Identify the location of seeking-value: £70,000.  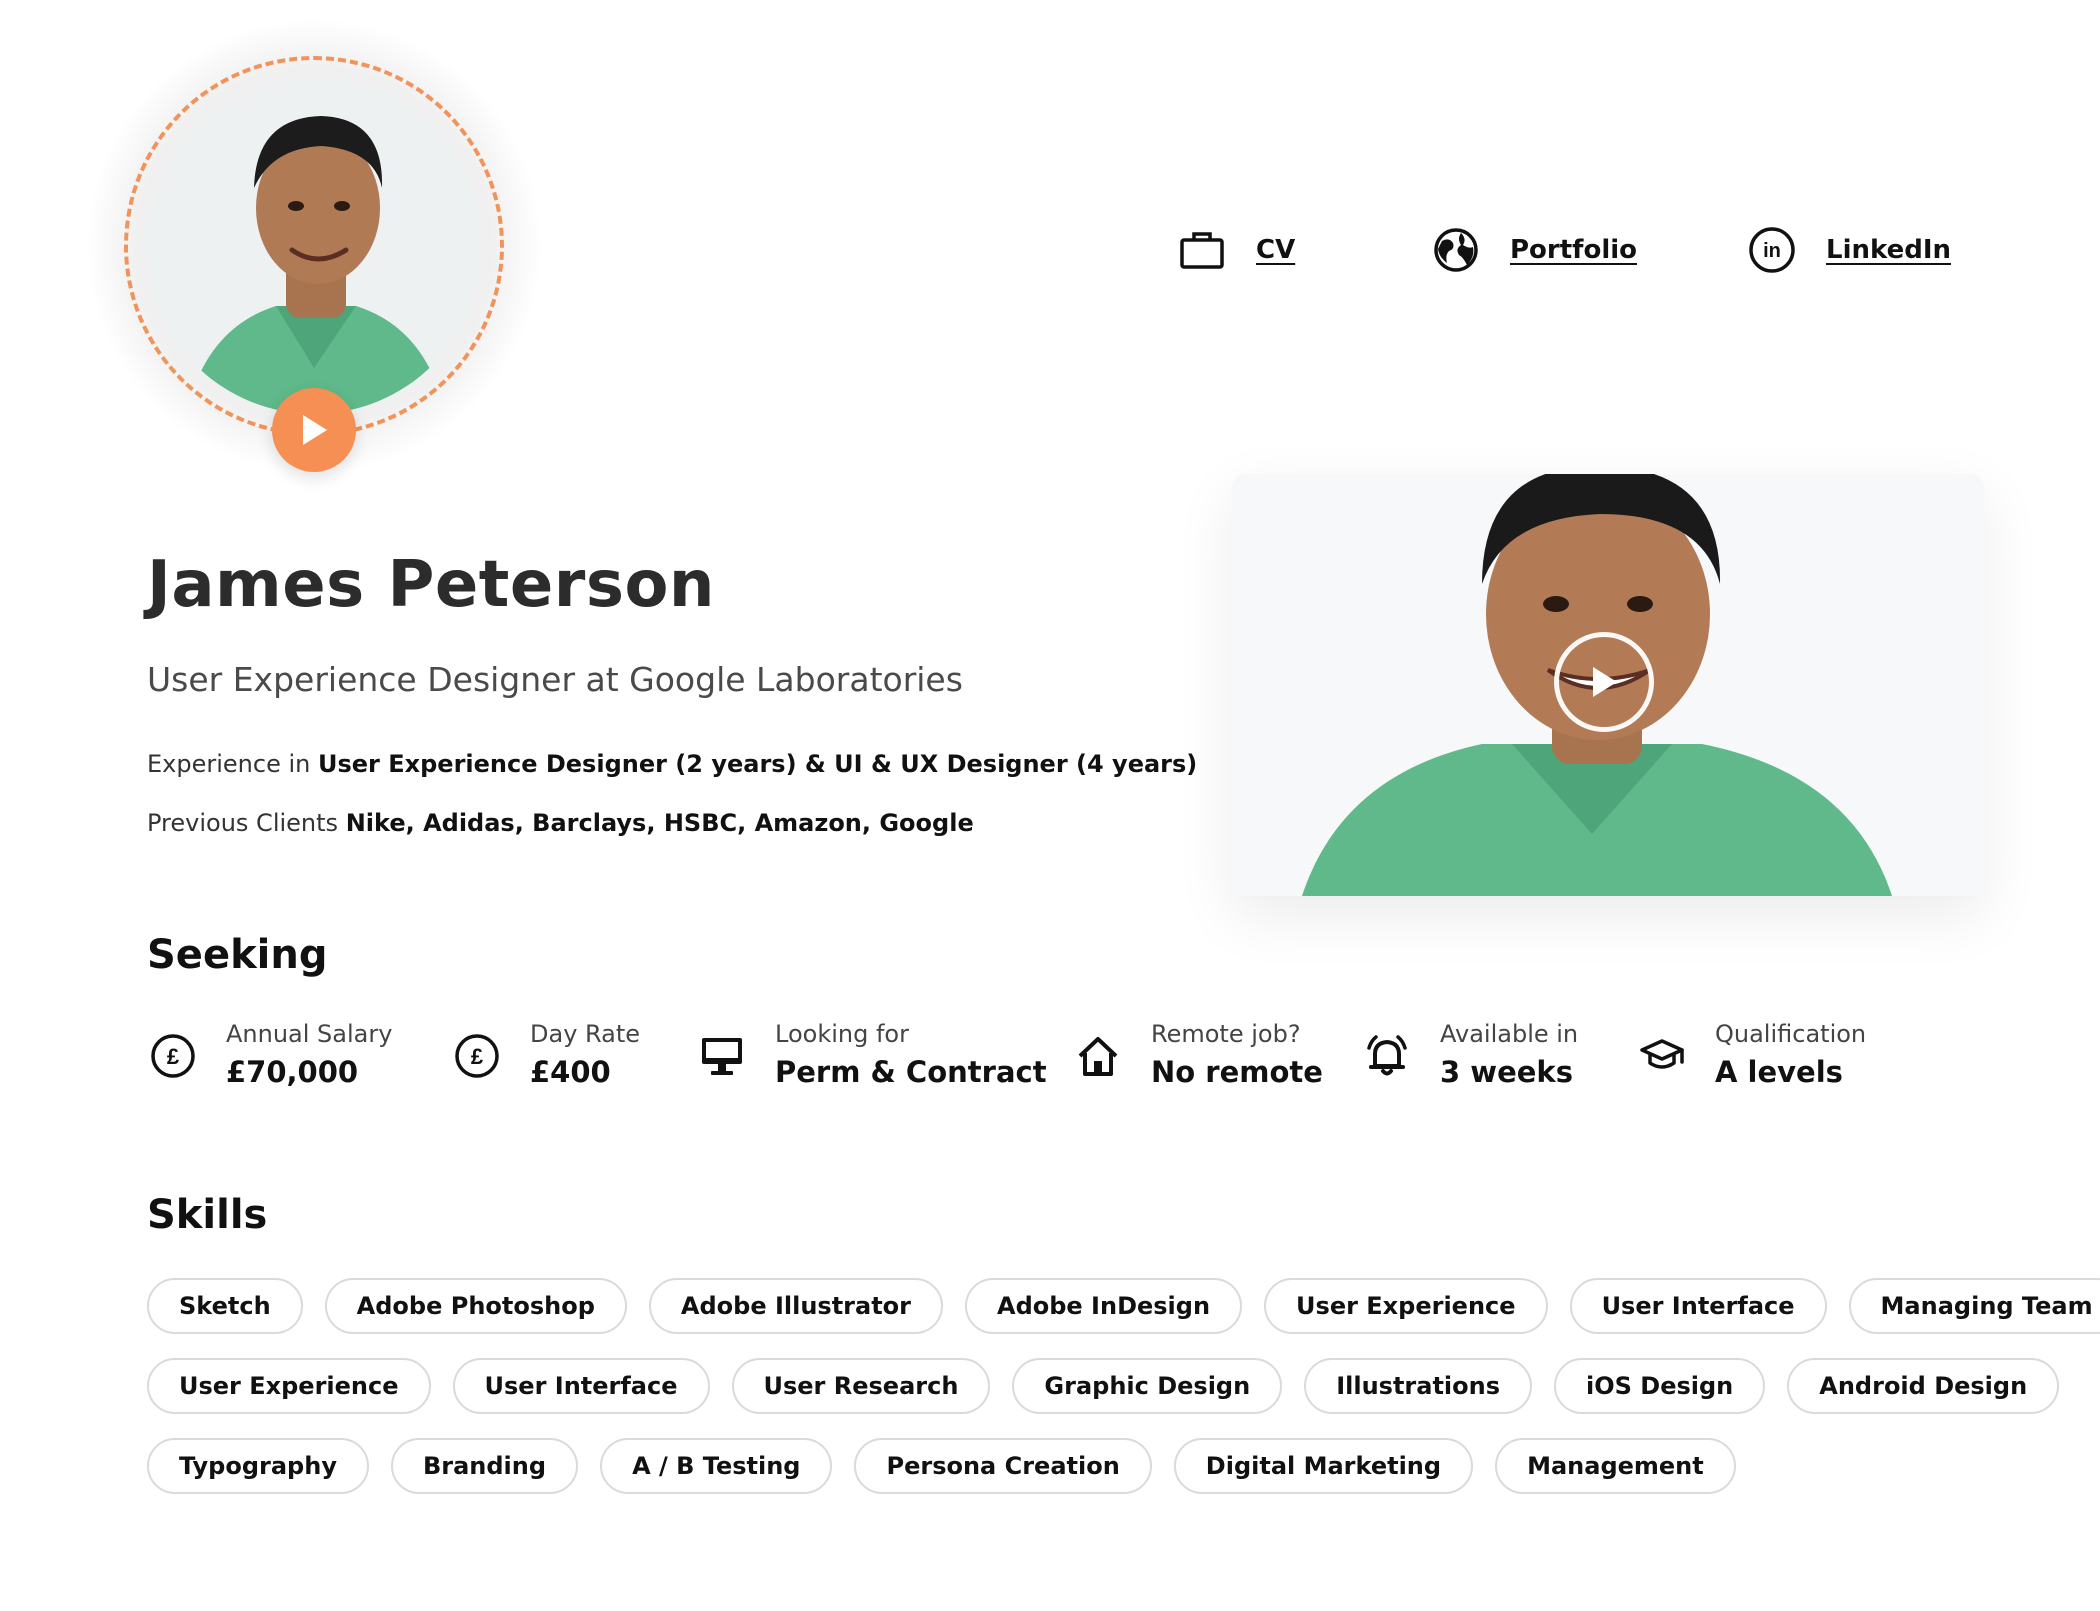
(292, 1072).